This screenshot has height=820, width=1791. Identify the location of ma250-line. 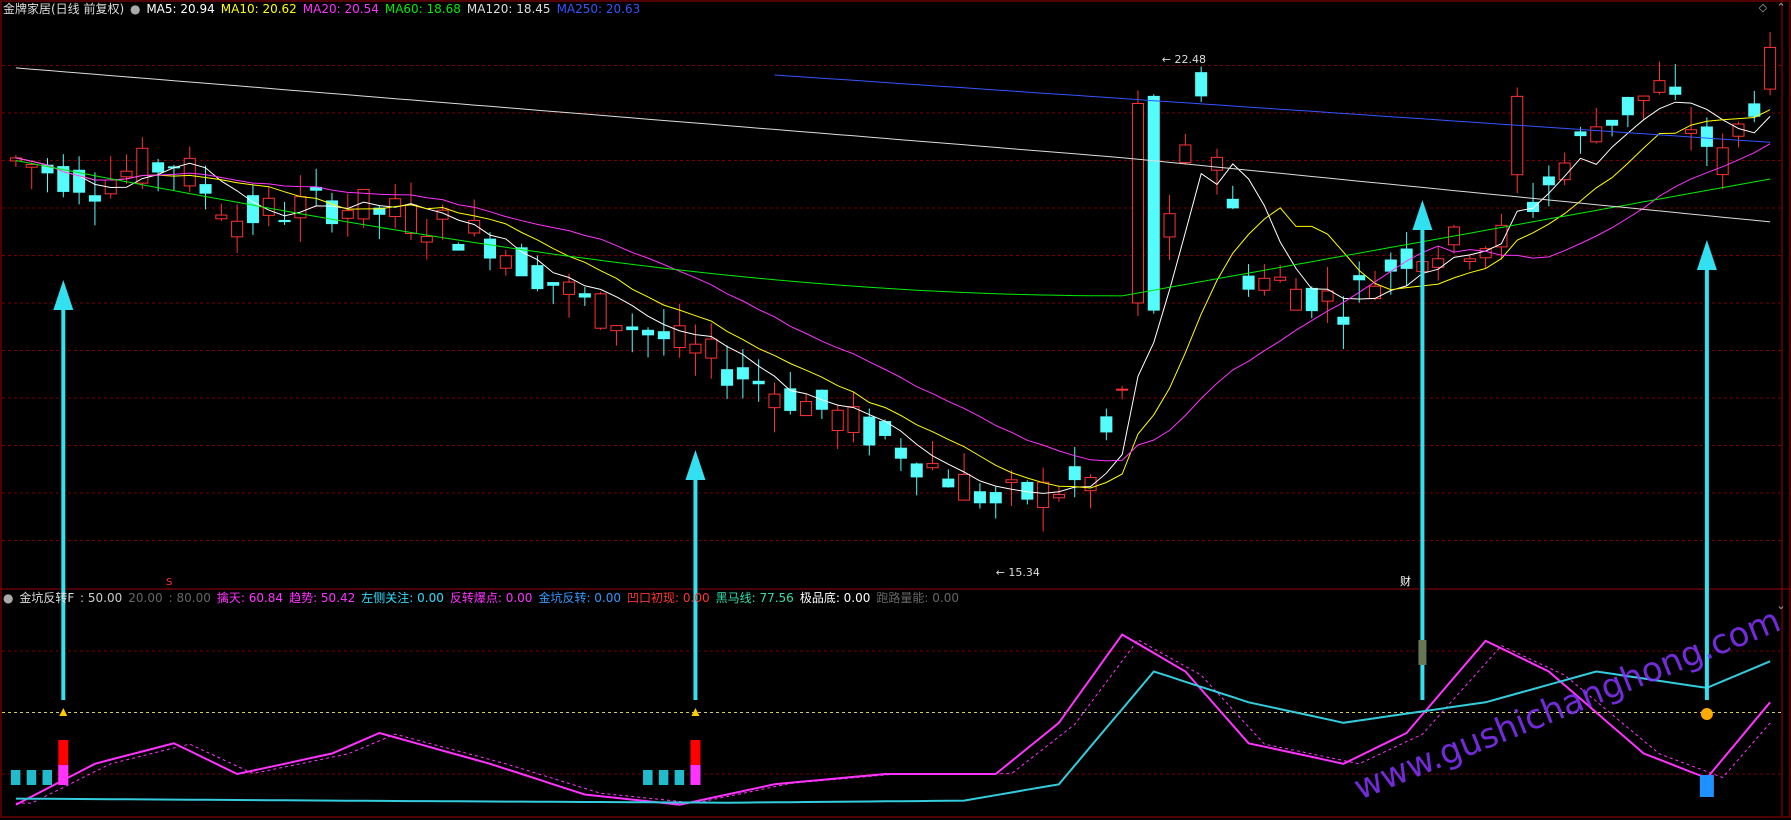
(1272, 108).